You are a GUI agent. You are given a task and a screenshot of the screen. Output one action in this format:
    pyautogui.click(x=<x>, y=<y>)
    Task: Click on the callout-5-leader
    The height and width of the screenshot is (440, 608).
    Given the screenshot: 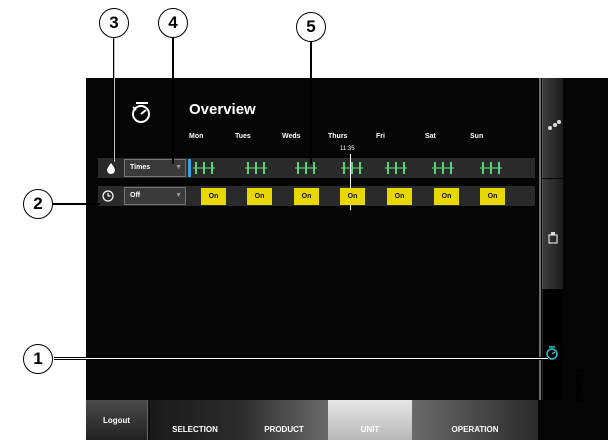 What is the action you would take?
    pyautogui.click(x=311, y=100)
    